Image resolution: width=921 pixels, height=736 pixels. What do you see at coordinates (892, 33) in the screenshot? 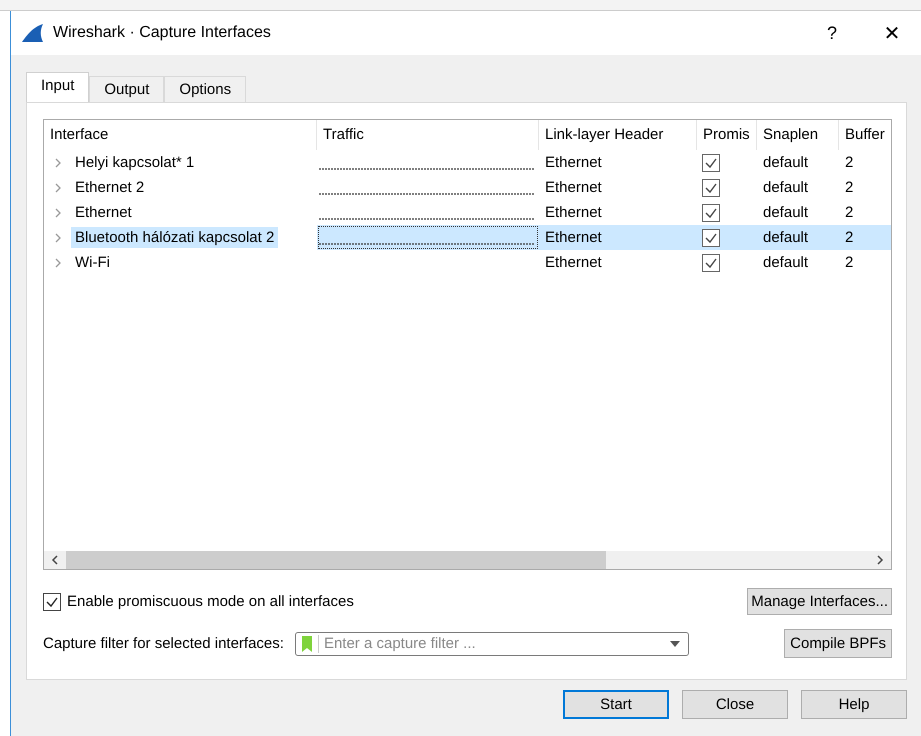
I see `close-button: ✕` at bounding box center [892, 33].